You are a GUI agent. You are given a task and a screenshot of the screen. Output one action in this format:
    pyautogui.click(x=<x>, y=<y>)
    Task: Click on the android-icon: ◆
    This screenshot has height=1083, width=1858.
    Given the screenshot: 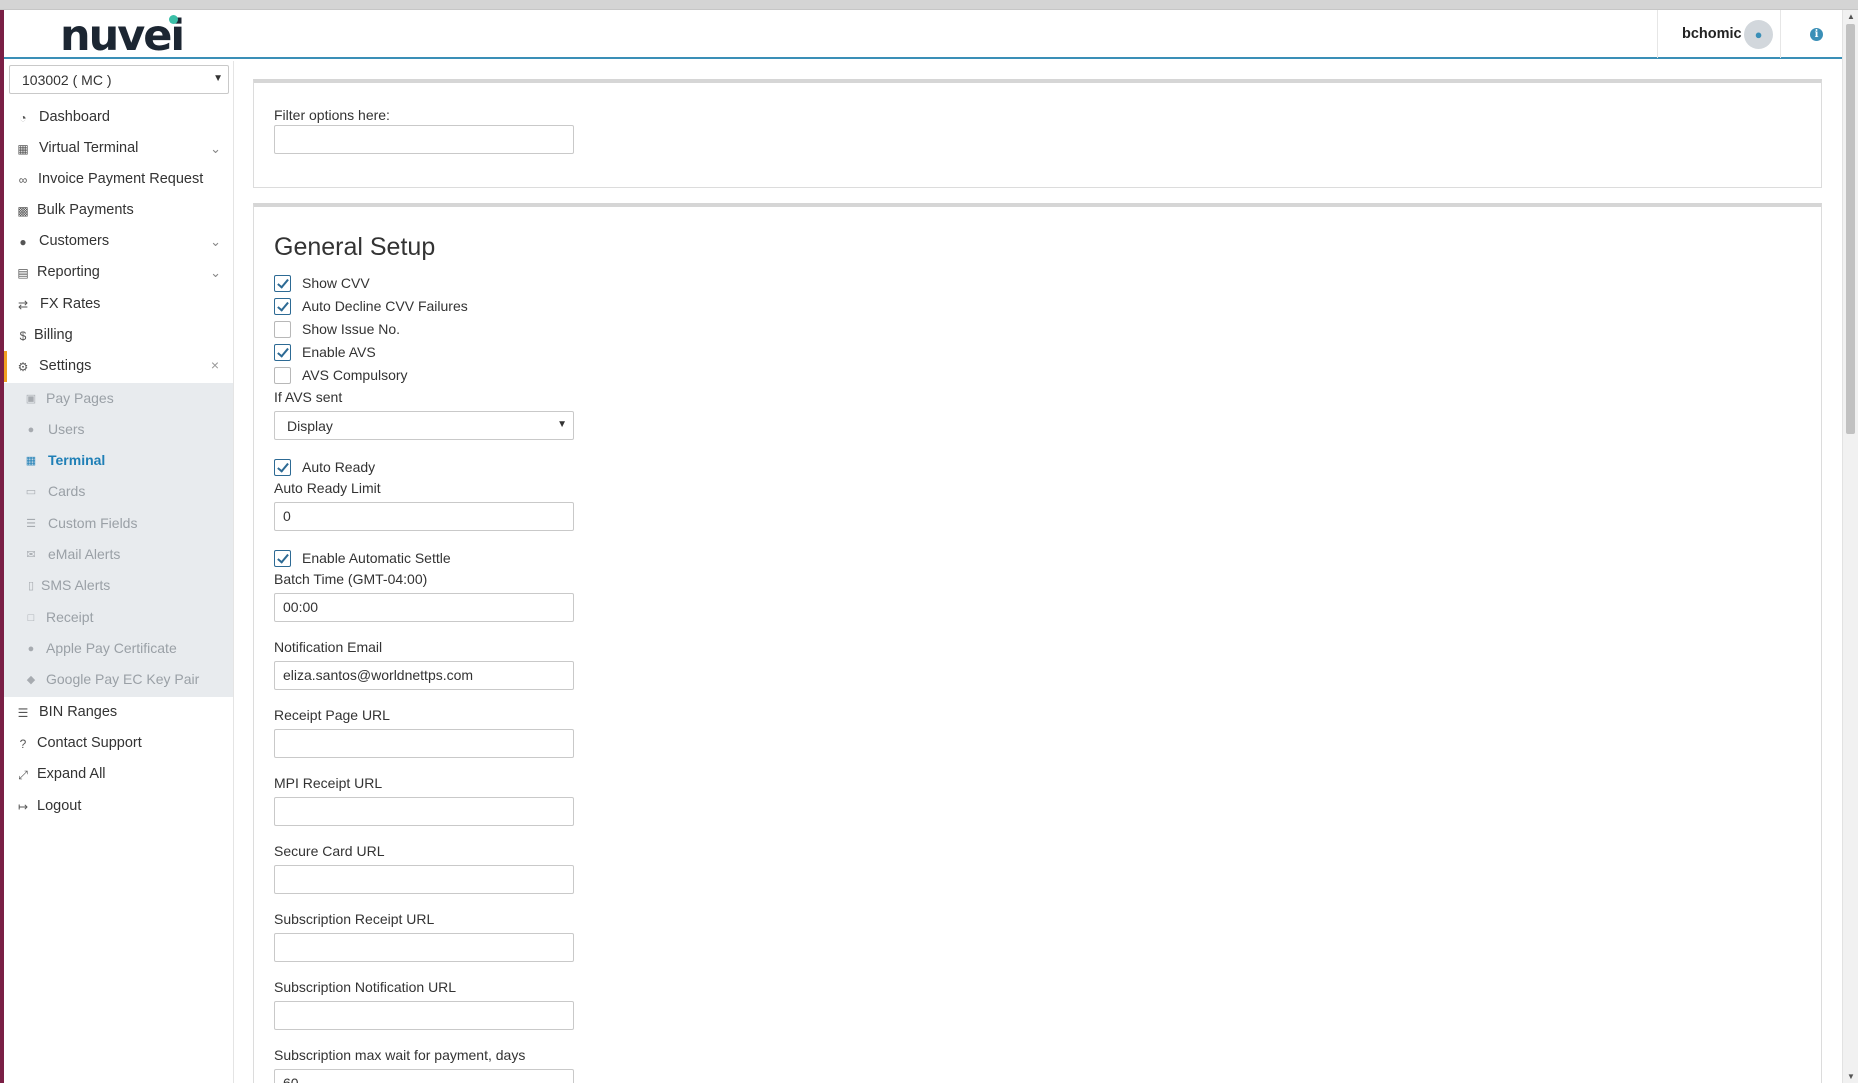 What is the action you would take?
    pyautogui.click(x=31, y=680)
    